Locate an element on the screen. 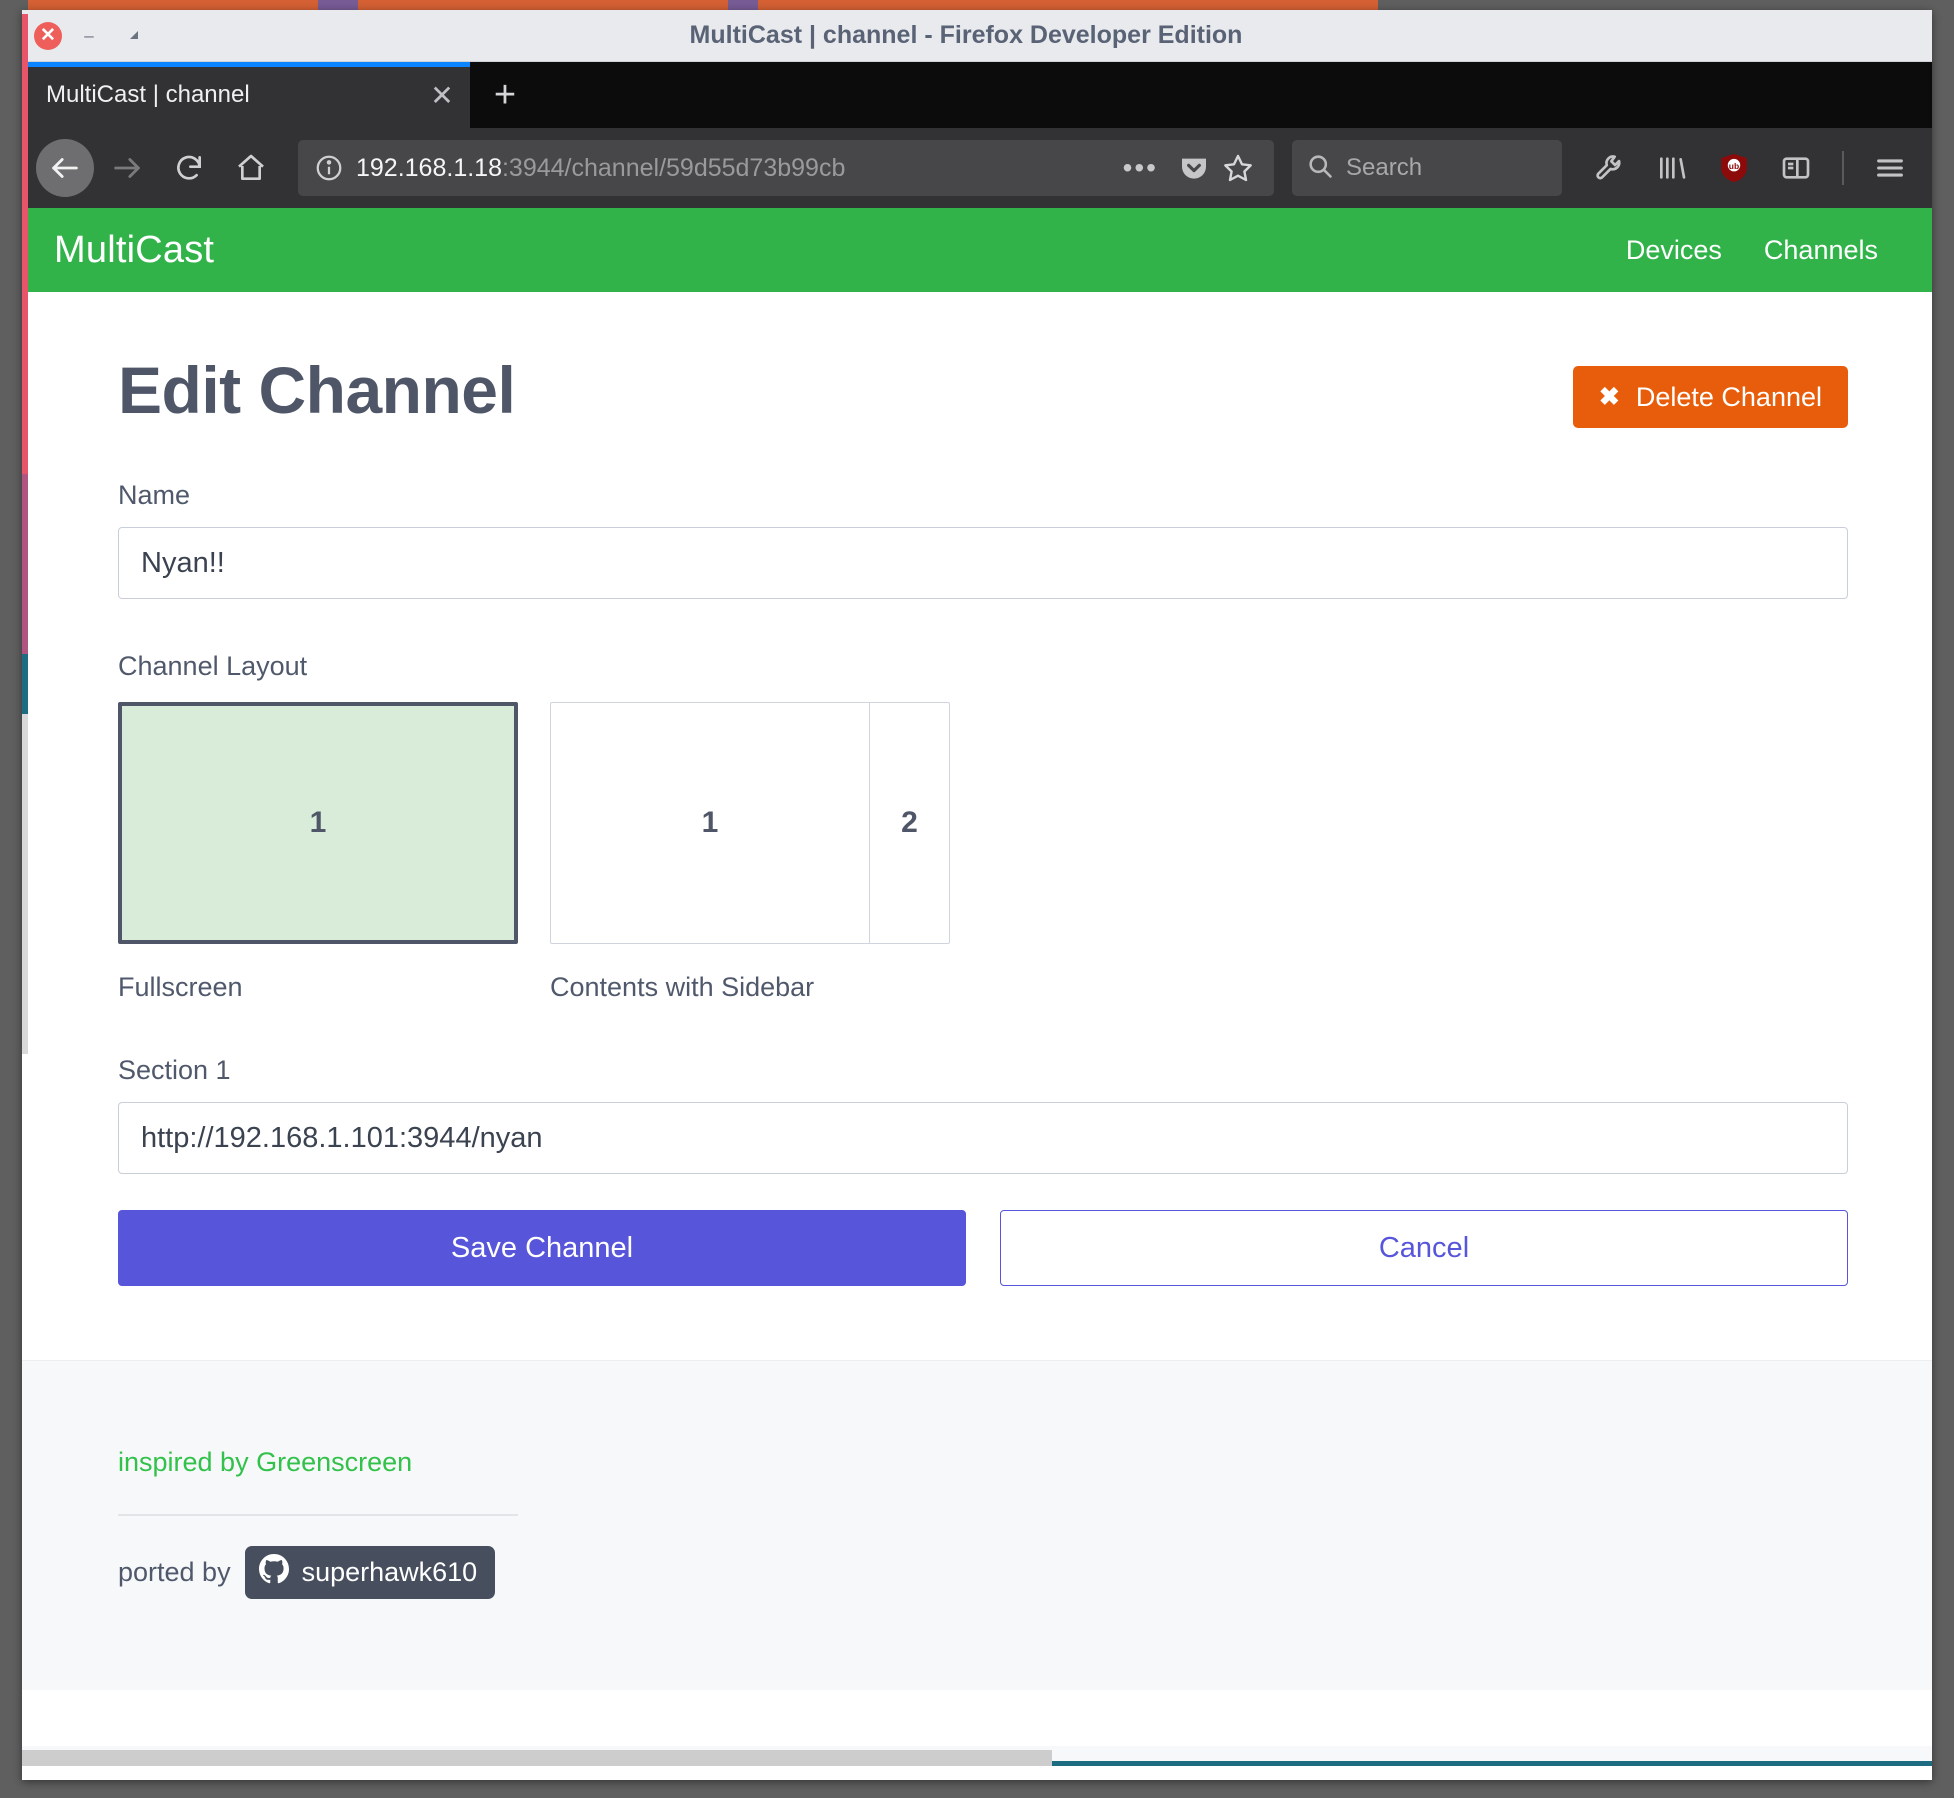 The height and width of the screenshot is (1798, 1954). site-navbar: MultiCast Devices Channels is located at coordinates (977, 250).